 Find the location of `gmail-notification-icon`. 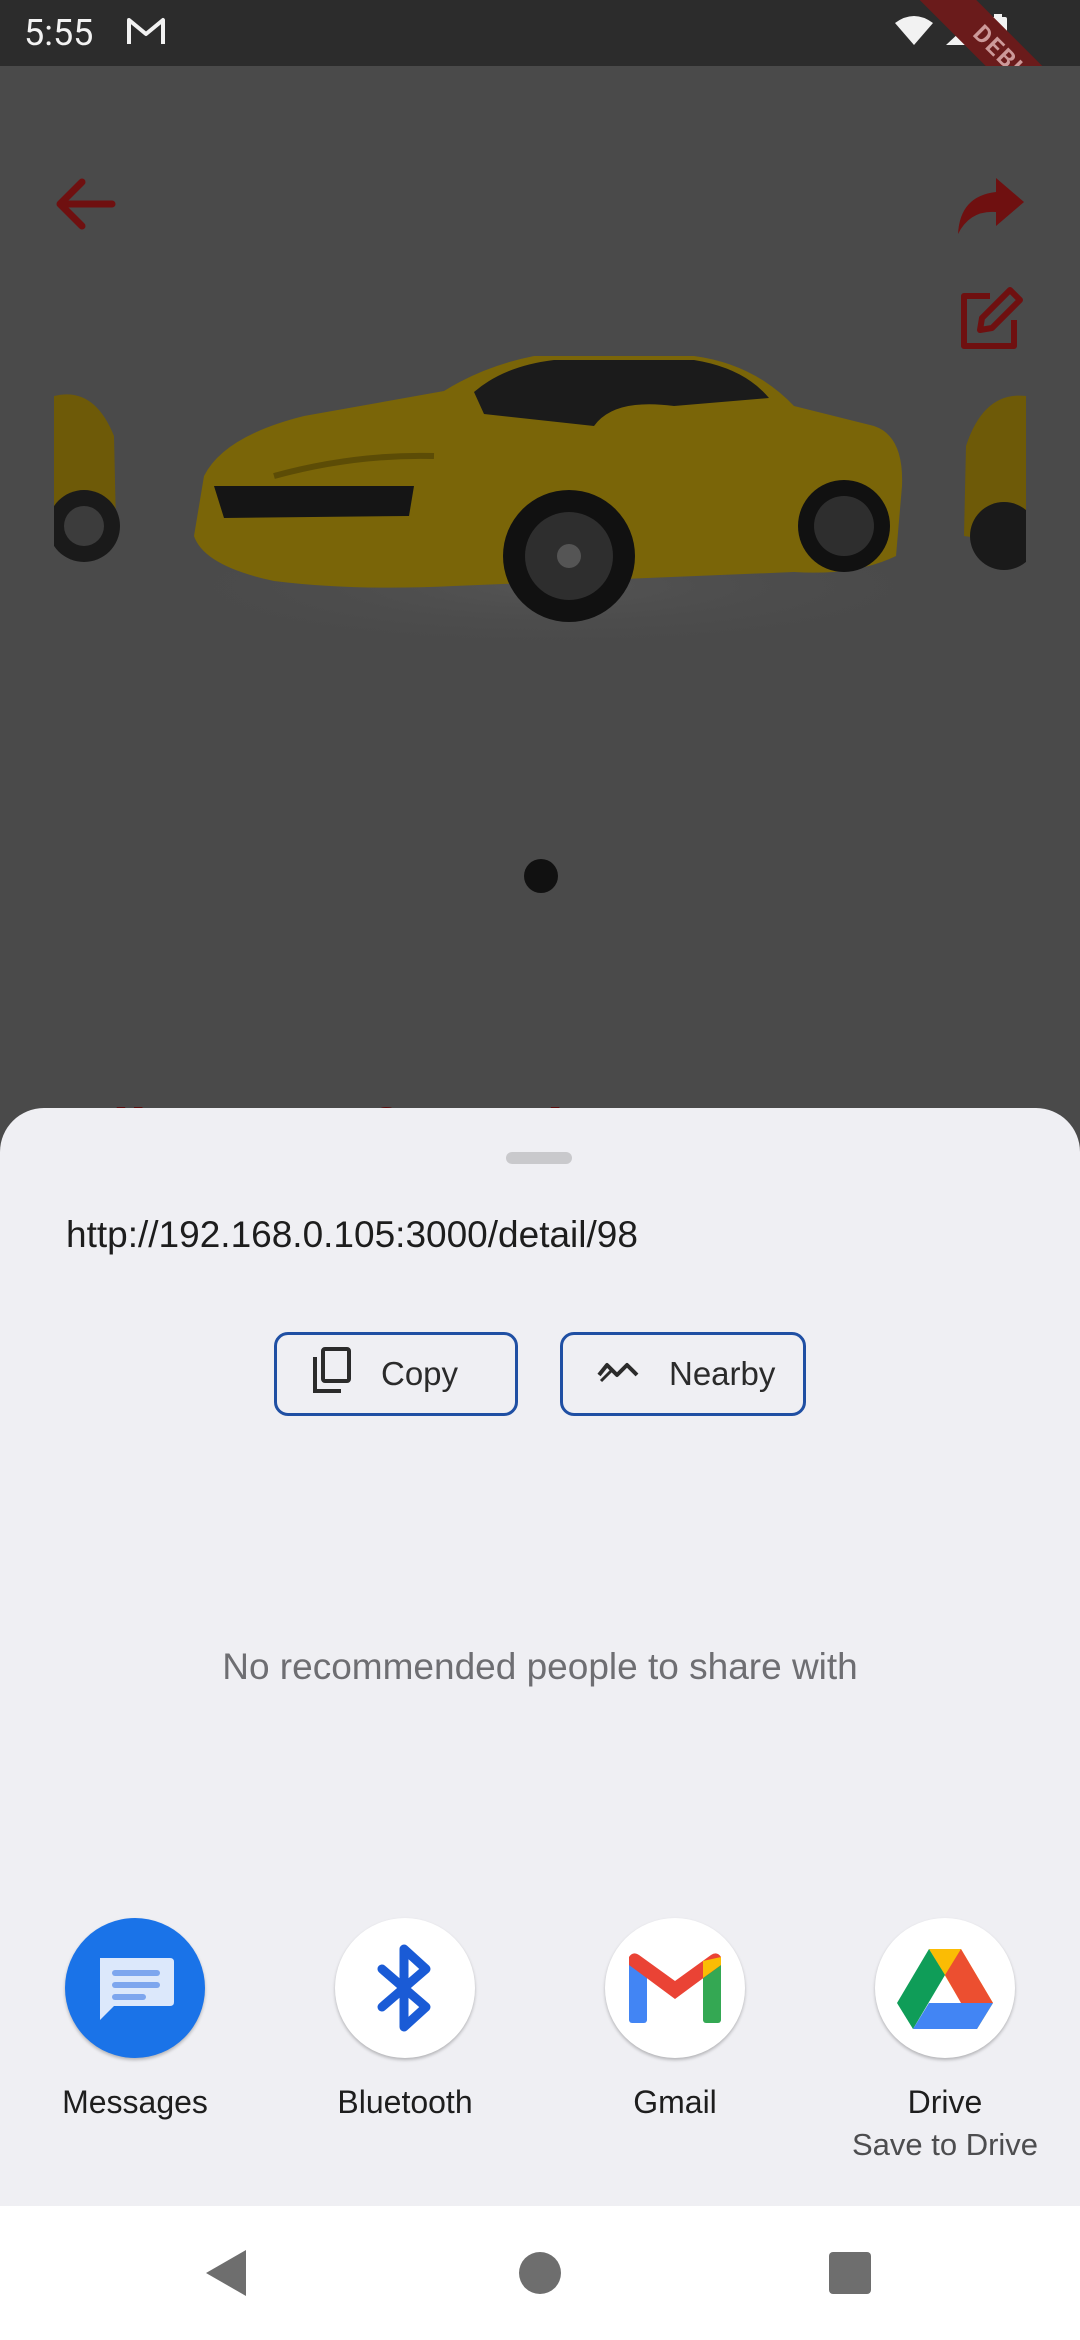

gmail-notification-icon is located at coordinates (146, 33).